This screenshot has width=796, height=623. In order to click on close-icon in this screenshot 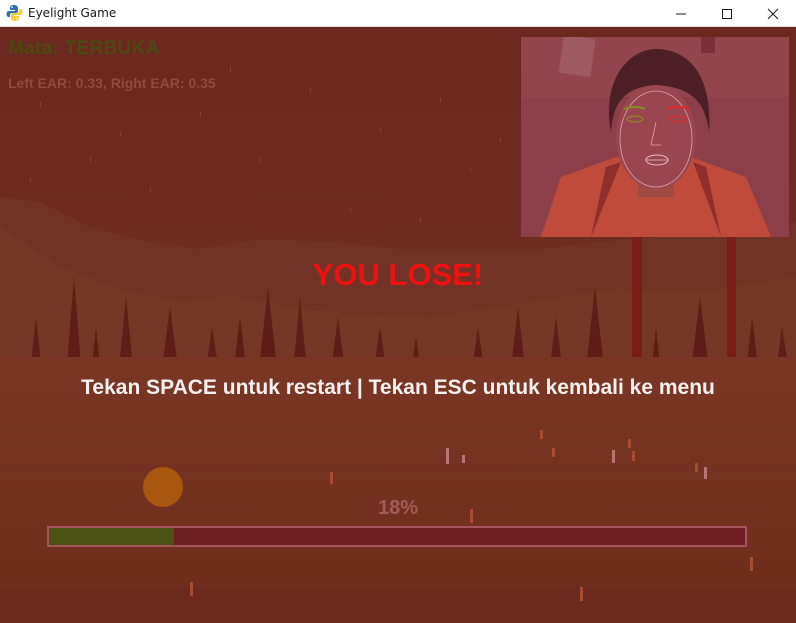, I will do `click(773, 14)`.